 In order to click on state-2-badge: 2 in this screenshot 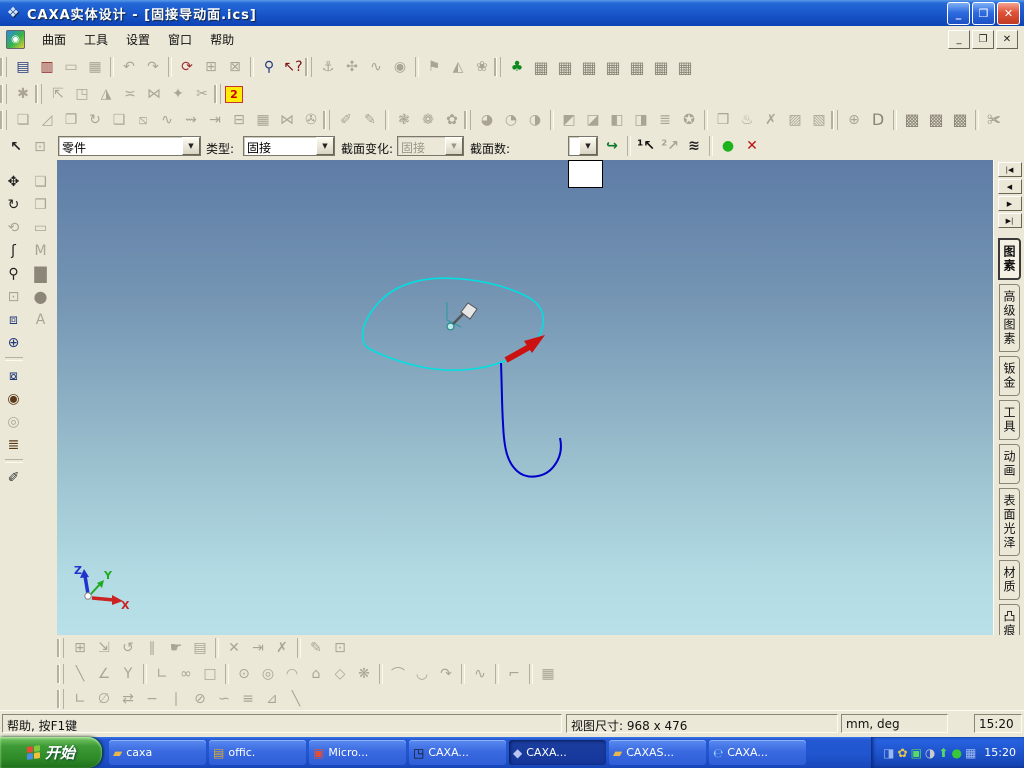, I will do `click(234, 94)`.